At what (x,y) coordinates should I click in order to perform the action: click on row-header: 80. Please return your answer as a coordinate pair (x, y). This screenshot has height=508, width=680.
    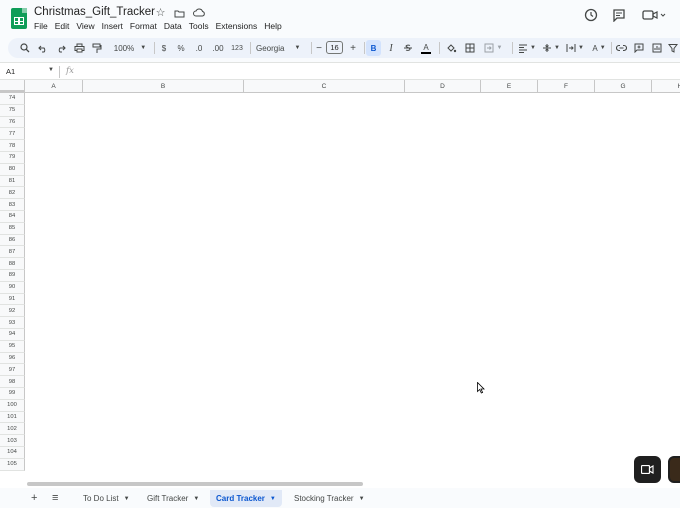
    Looking at the image, I should click on (12, 169).